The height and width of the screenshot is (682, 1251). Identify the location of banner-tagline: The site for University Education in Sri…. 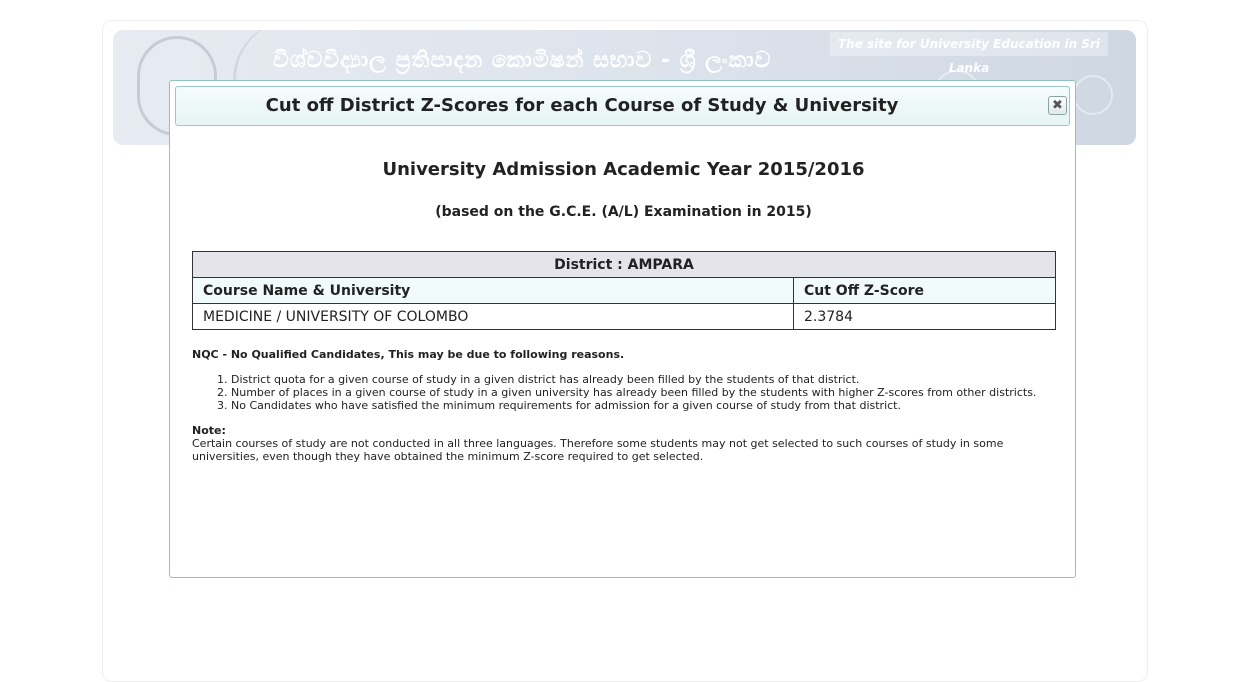
(969, 53).